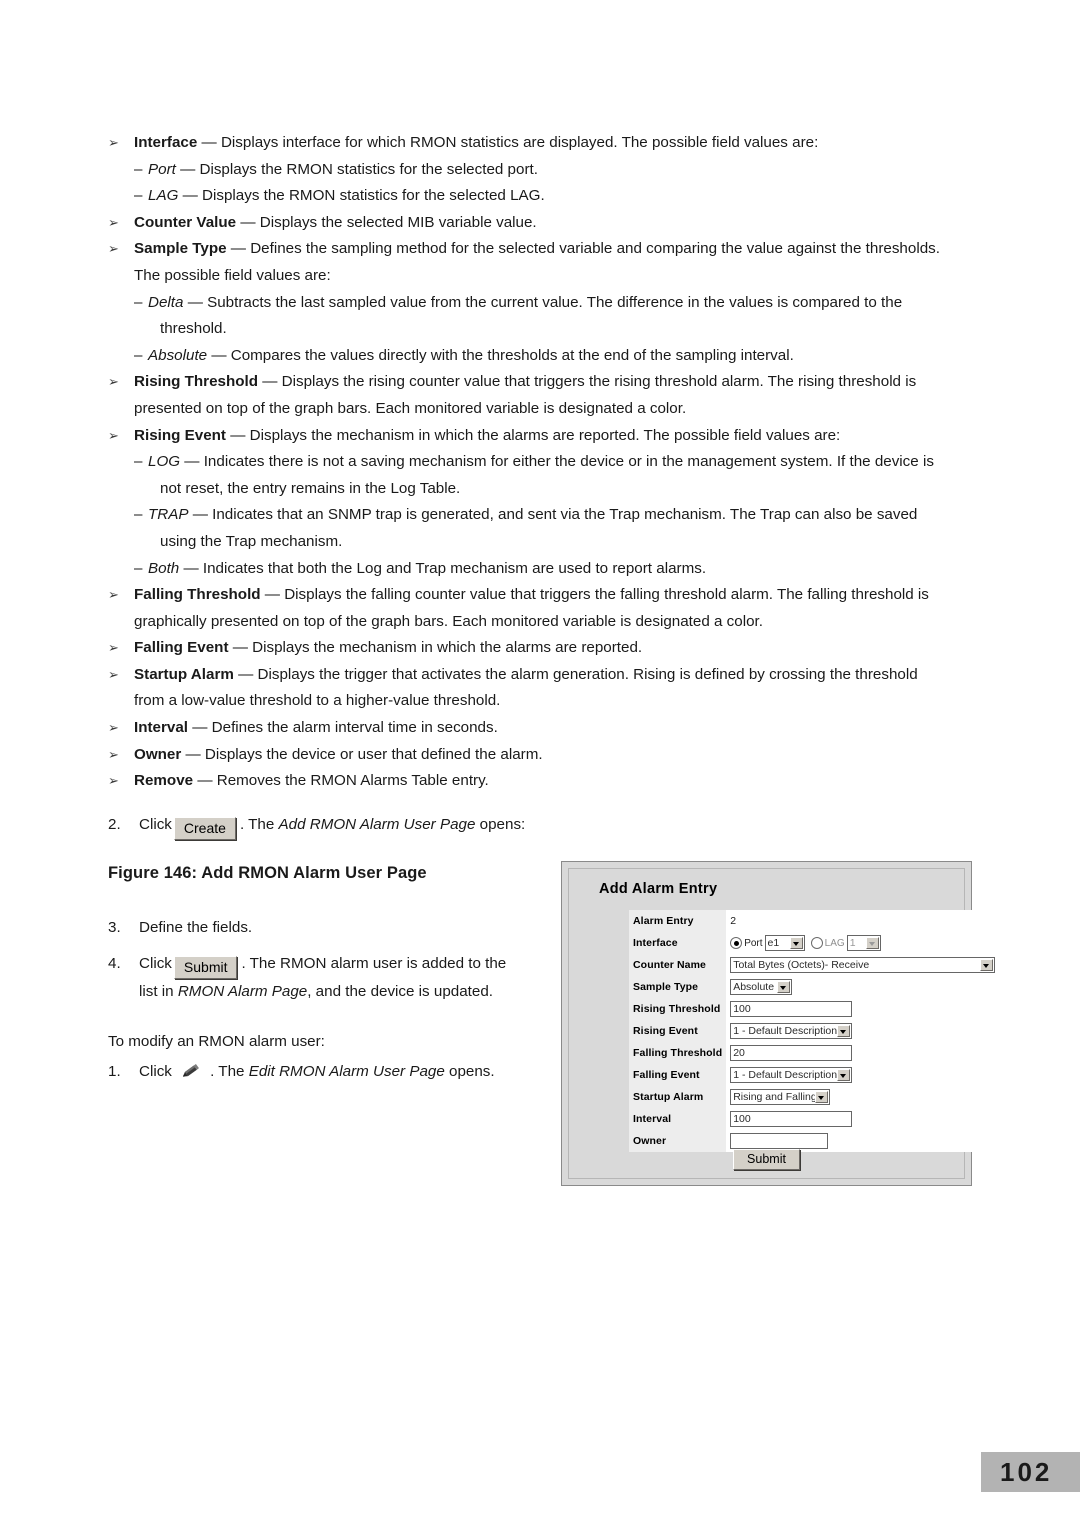  What do you see at coordinates (784, 943) in the screenshot?
I see `port-select: e1` at bounding box center [784, 943].